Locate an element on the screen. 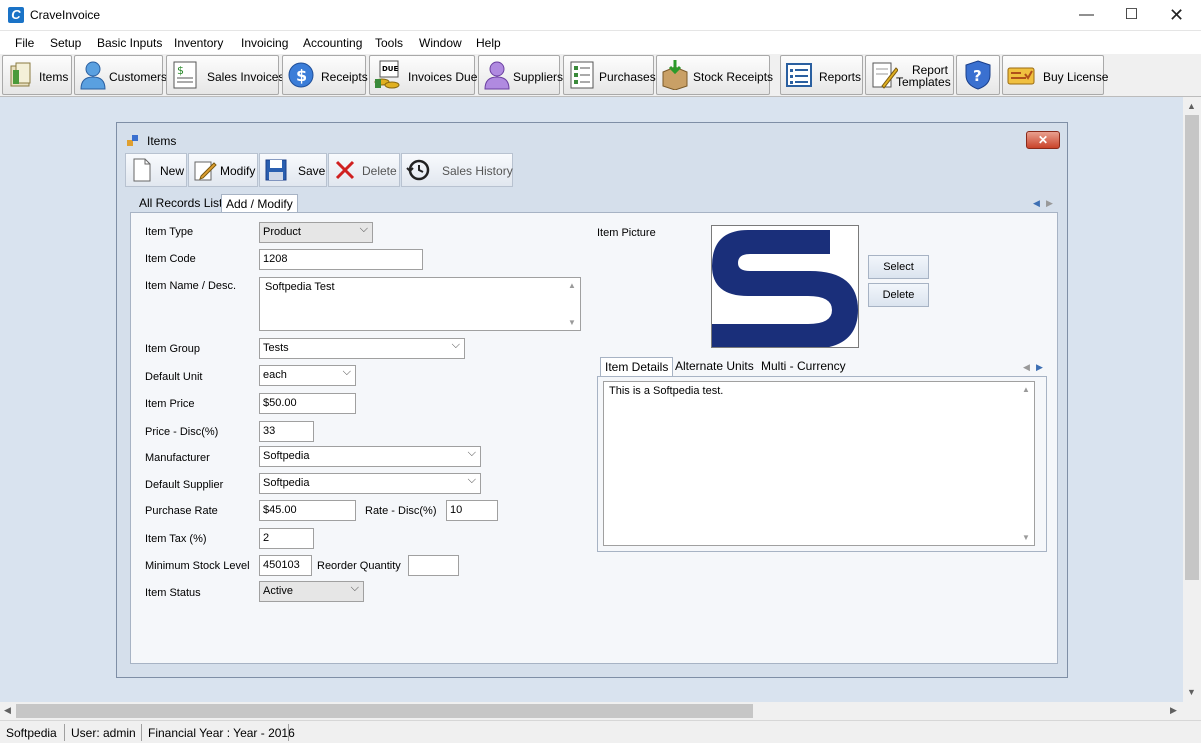  invoices-due-button: DUE Invoices Due is located at coordinates (423, 75).